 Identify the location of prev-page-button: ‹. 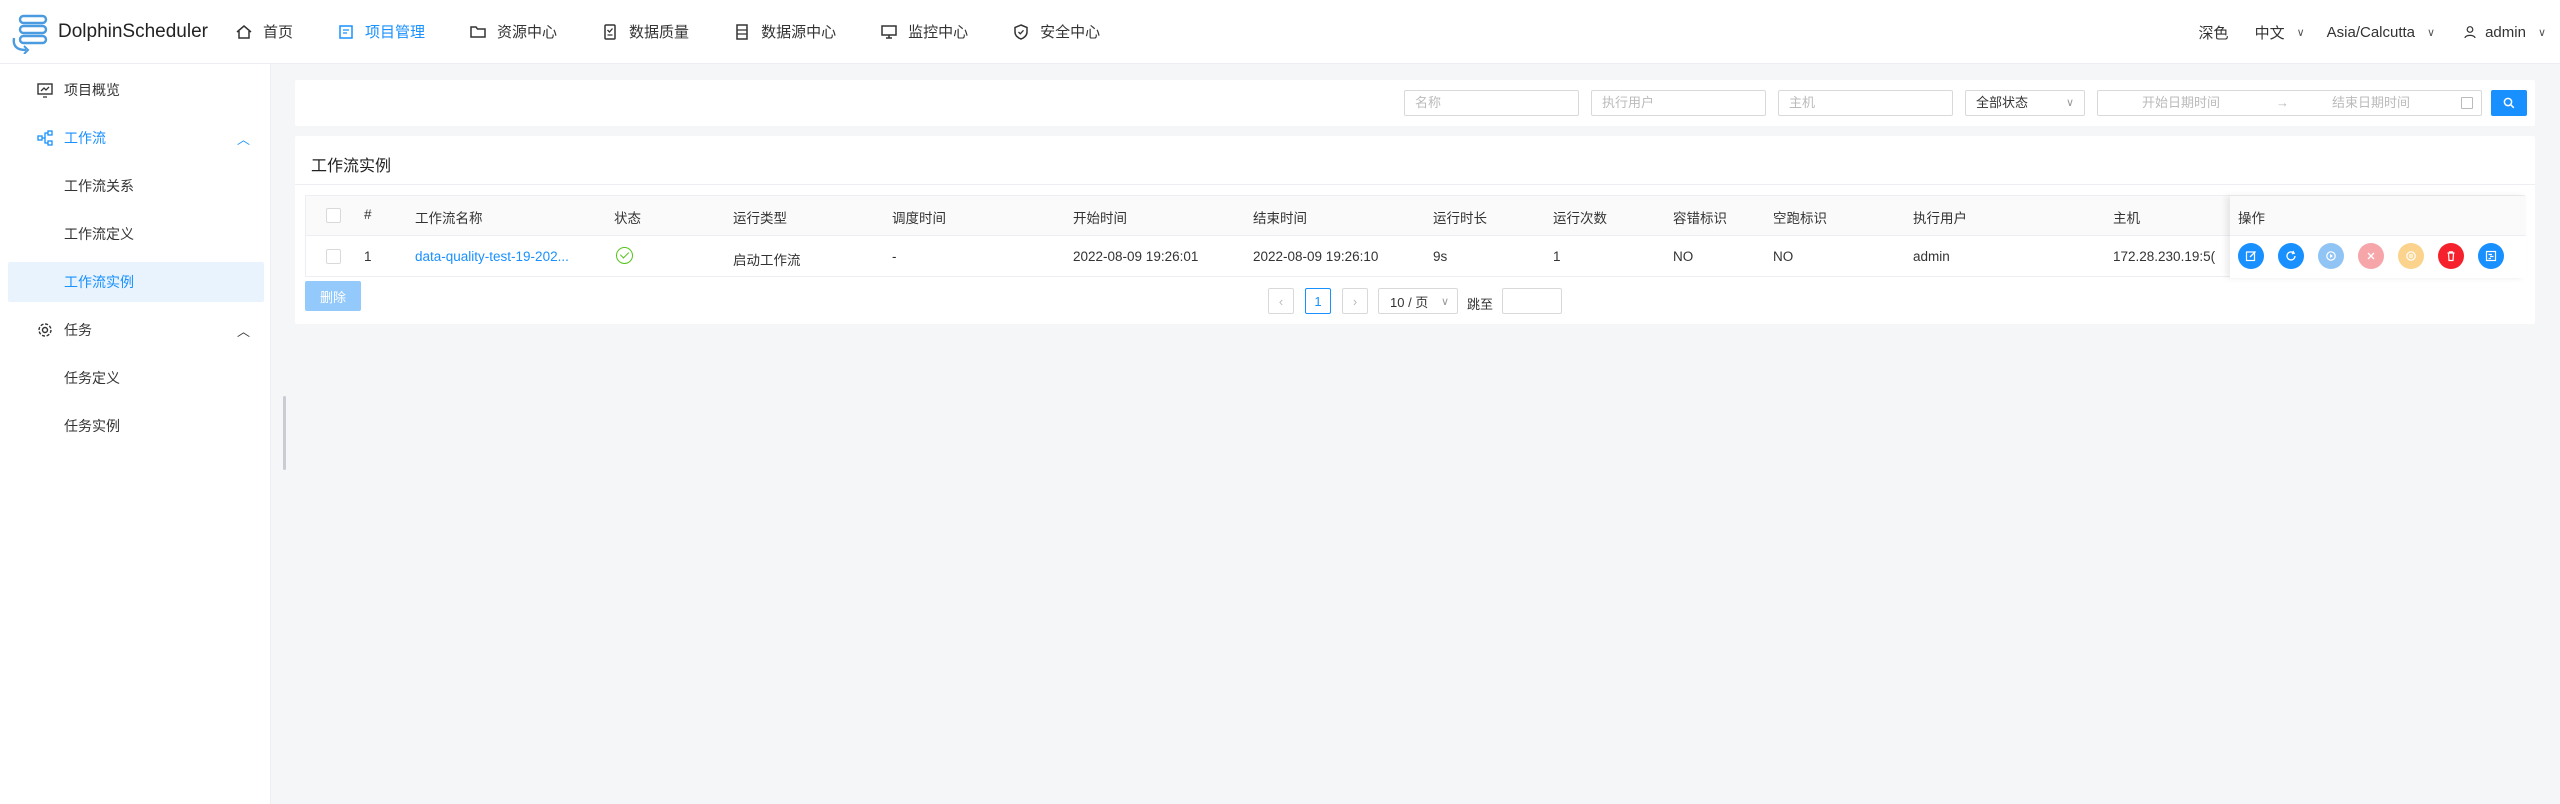
(1281, 301).